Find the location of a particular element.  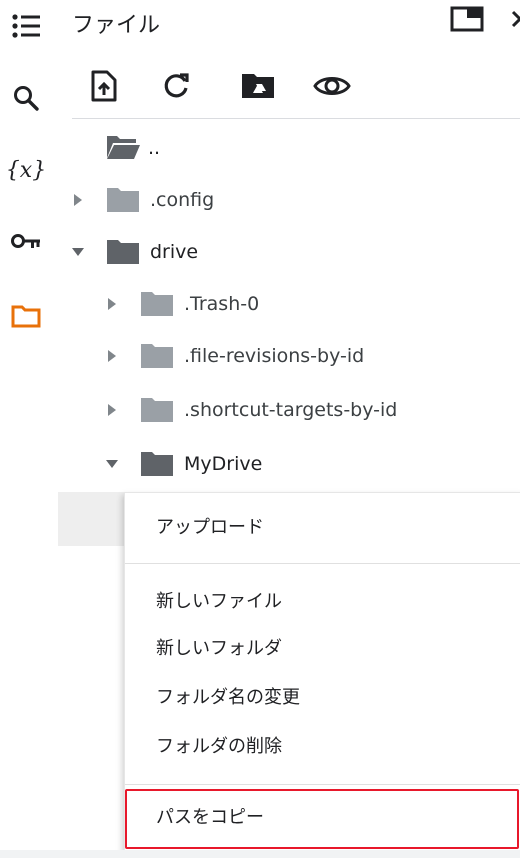

tree-item-shortcut-targets: .shortcut-targets-by-id is located at coordinates (289, 410).